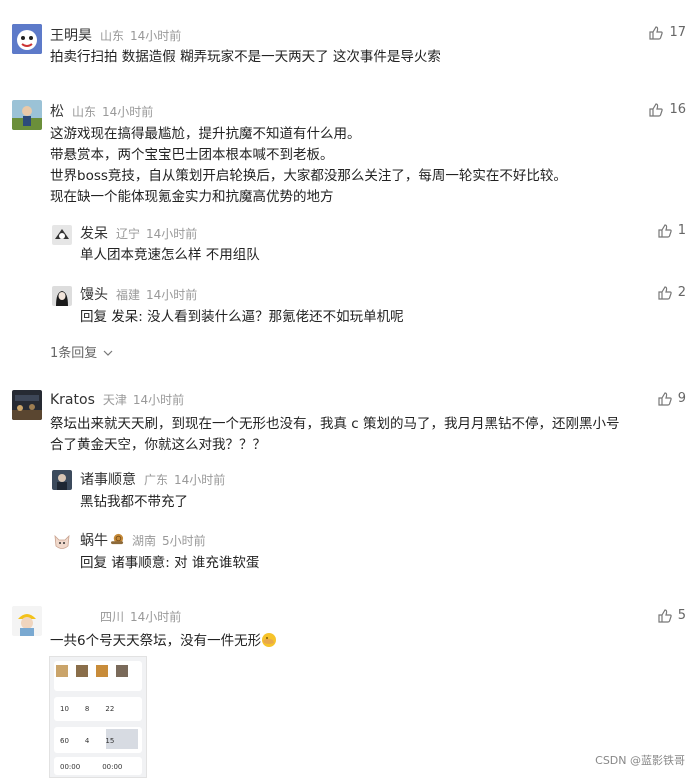 The image size is (693, 778). What do you see at coordinates (170, 563) in the screenshot?
I see `reply-text: 回复 诸事顺意: 对 谁充谁软蛋` at bounding box center [170, 563].